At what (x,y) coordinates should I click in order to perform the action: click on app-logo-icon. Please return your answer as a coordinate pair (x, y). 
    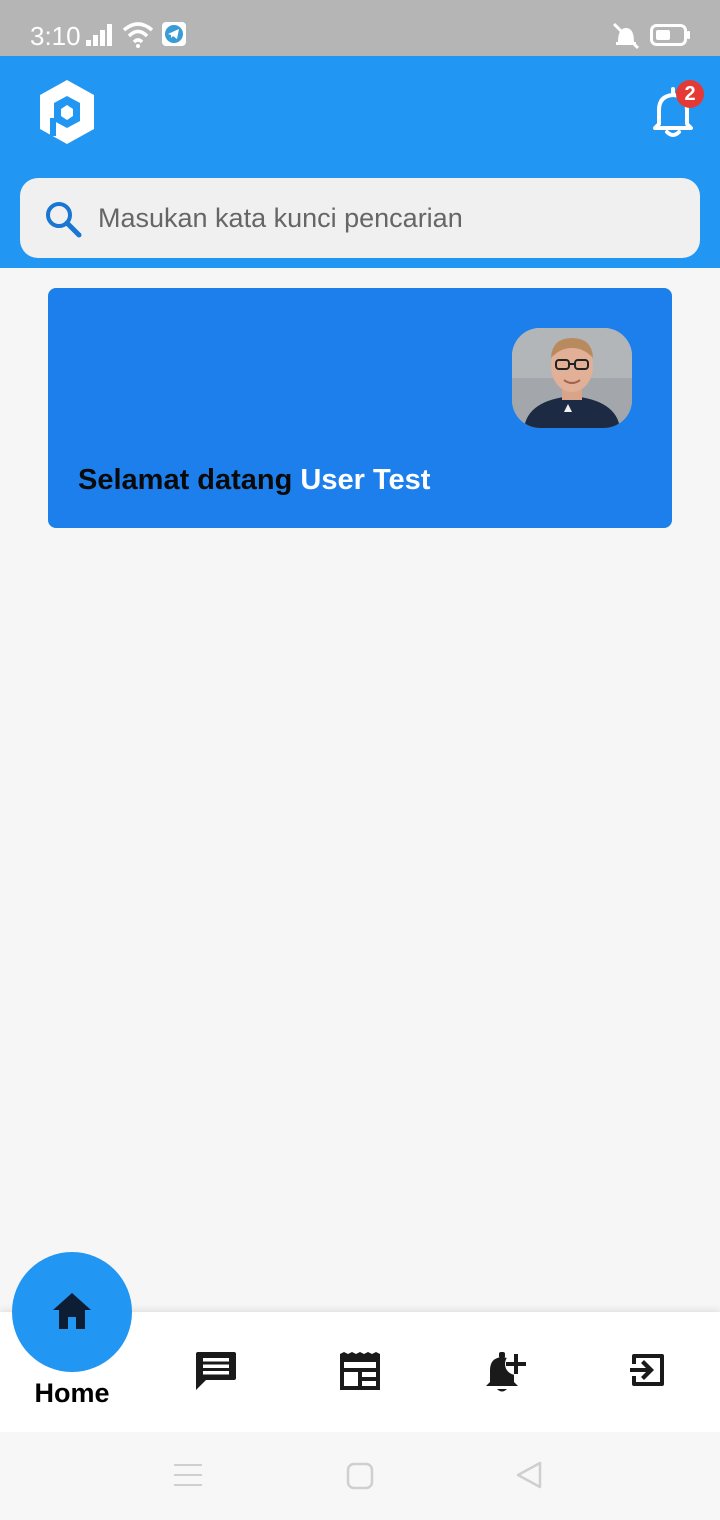
    Looking at the image, I should click on (67, 114).